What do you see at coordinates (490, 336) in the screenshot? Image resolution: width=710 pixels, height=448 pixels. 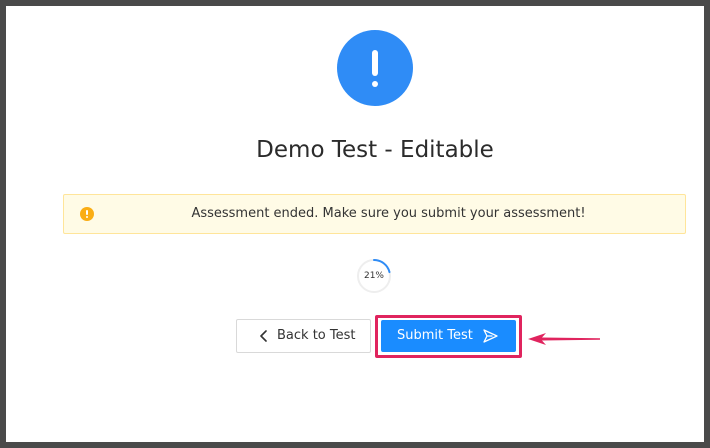 I see `send-icon` at bounding box center [490, 336].